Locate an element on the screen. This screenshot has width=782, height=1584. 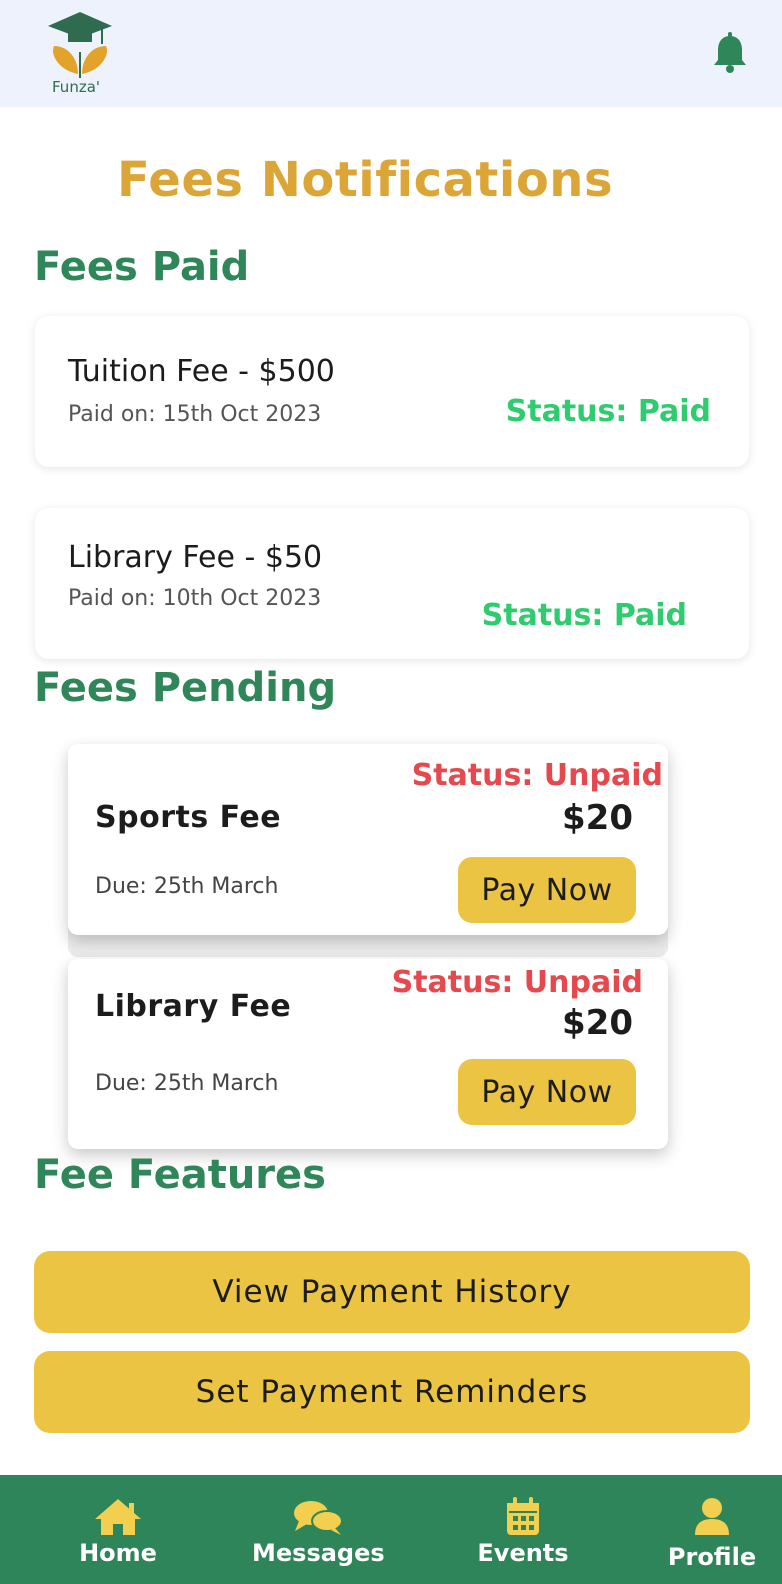
app-logo: Funza' is located at coordinates (80, 54).